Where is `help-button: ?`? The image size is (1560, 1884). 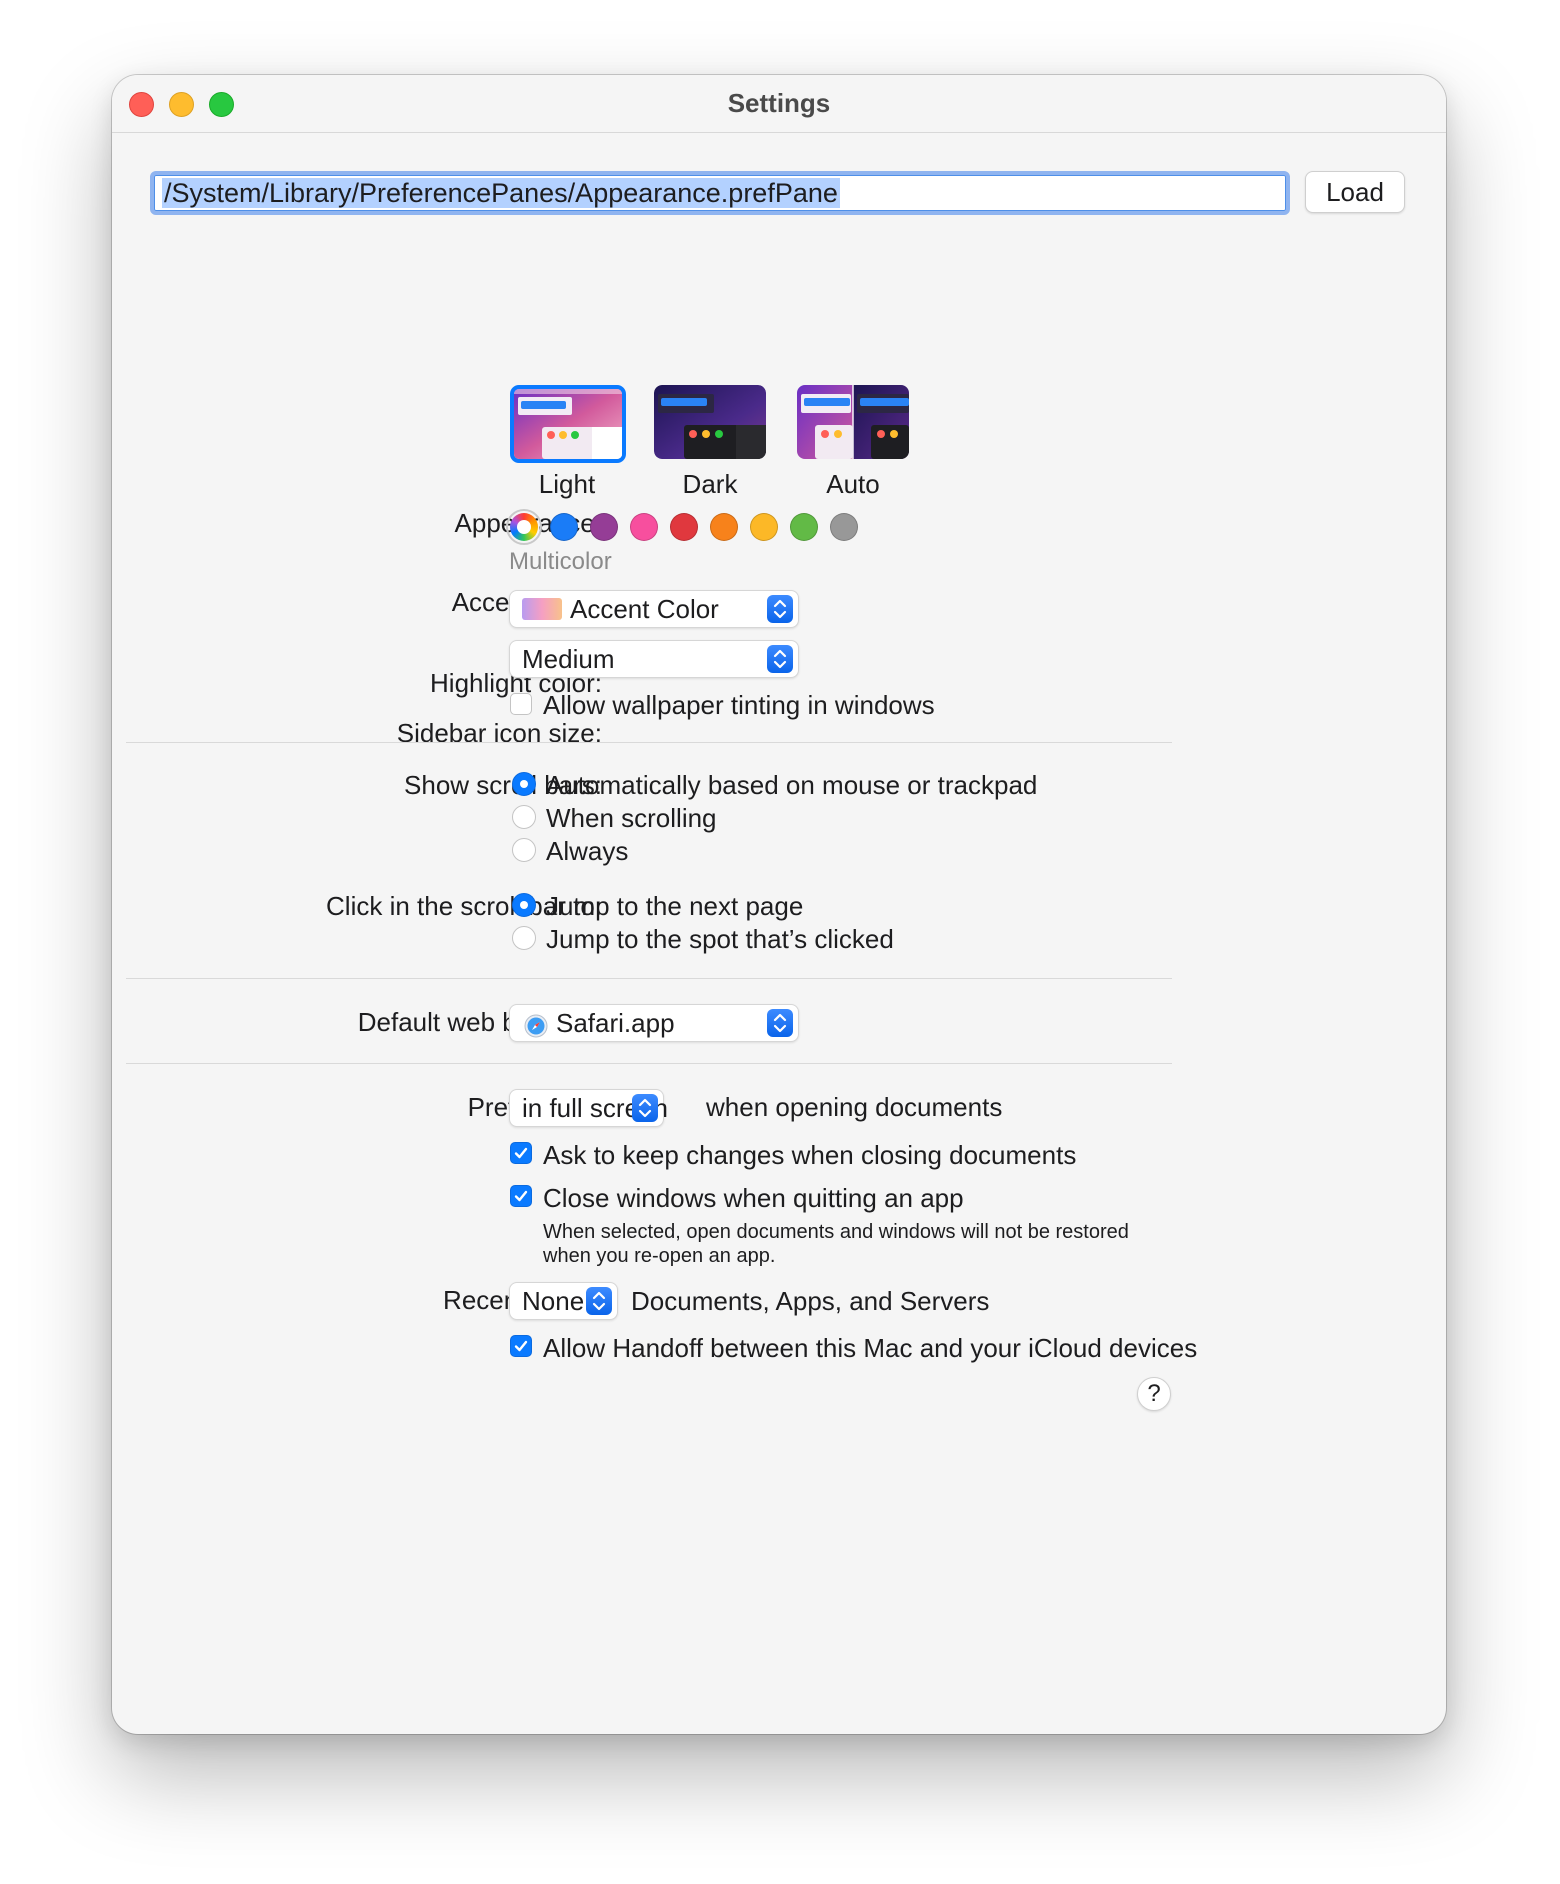 help-button: ? is located at coordinates (1154, 1394).